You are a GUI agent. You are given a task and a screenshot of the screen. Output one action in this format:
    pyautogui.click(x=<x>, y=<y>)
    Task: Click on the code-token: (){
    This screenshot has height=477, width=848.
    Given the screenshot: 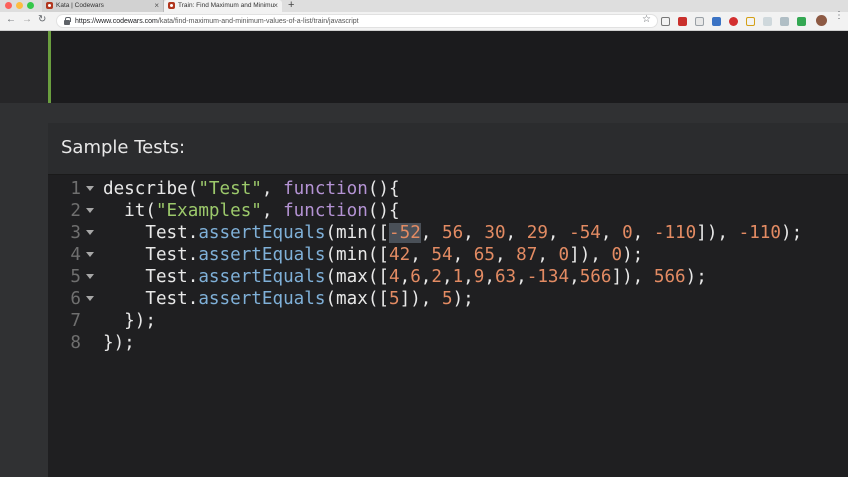 What is the action you would take?
    pyautogui.click(x=383, y=189)
    